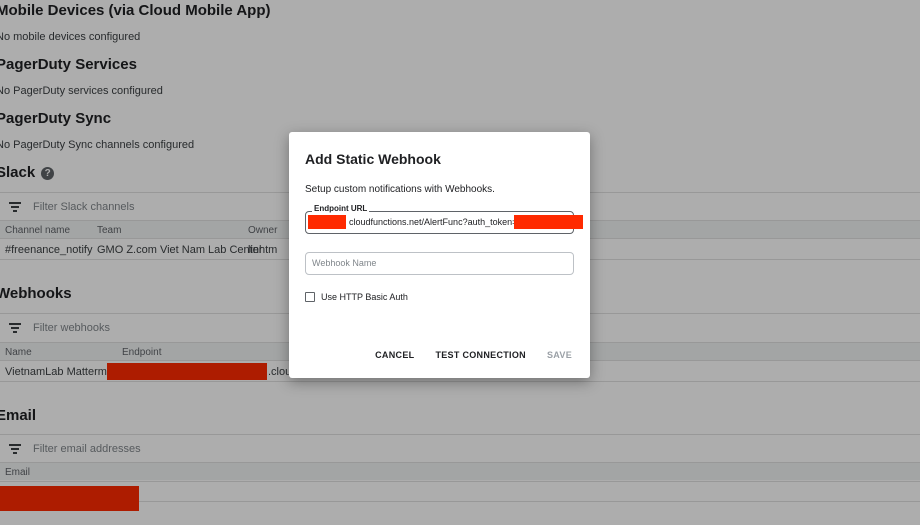  I want to click on save-button: SAVE, so click(559, 355).